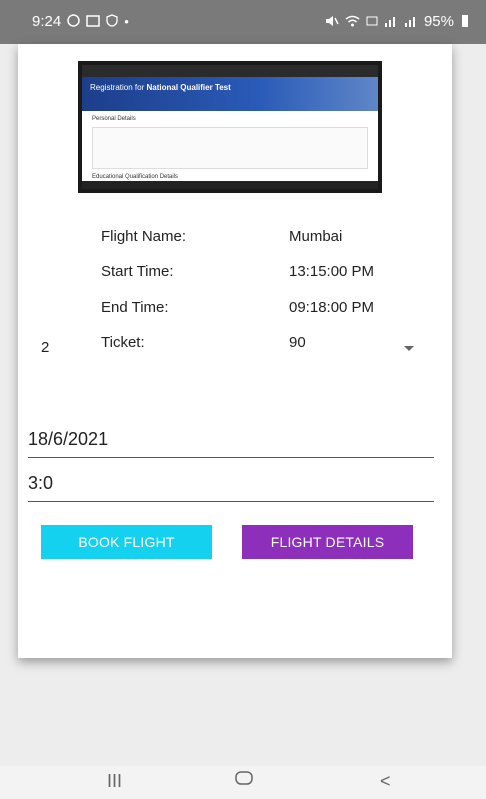 The image size is (486, 799). I want to click on gallery-icon, so click(93, 21).